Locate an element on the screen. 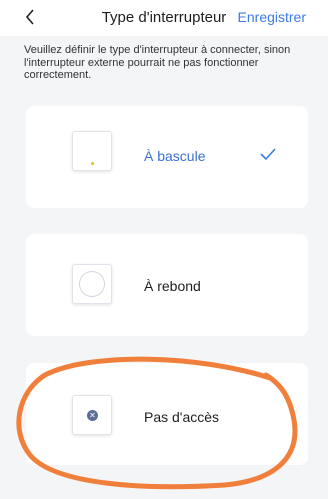 This screenshot has width=328, height=499. indicator-dot is located at coordinates (92, 163).